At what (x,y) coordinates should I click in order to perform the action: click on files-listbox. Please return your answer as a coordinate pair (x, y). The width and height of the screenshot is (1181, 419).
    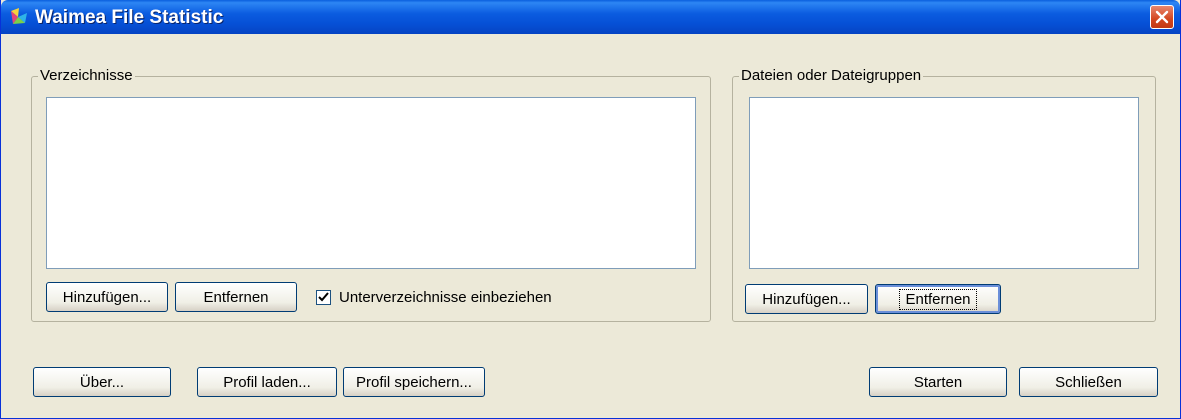
    Looking at the image, I should click on (944, 183).